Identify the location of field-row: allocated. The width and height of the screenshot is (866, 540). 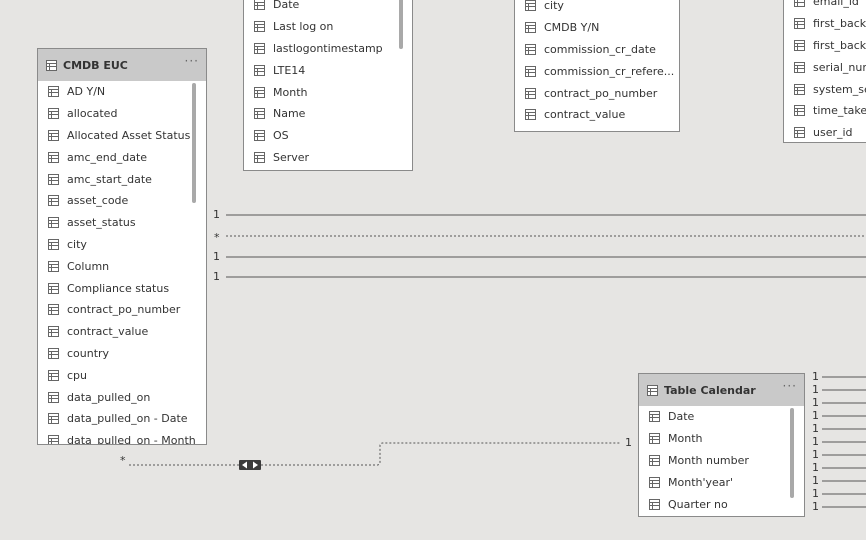
(122, 114).